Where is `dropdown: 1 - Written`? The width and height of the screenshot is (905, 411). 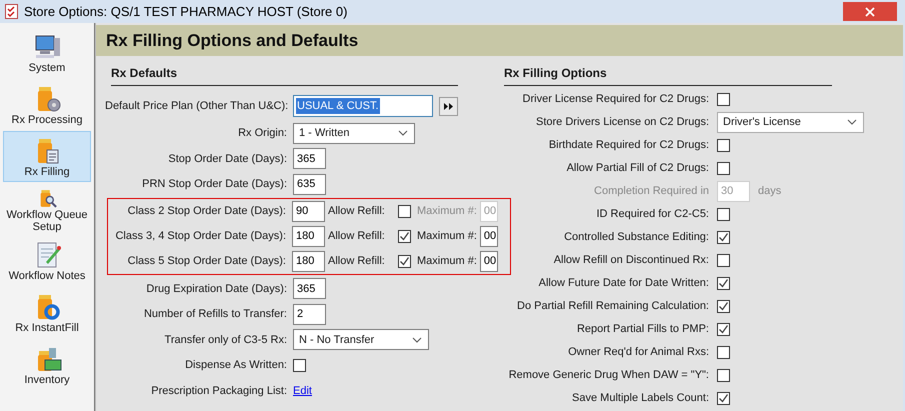 dropdown: 1 - Written is located at coordinates (354, 133).